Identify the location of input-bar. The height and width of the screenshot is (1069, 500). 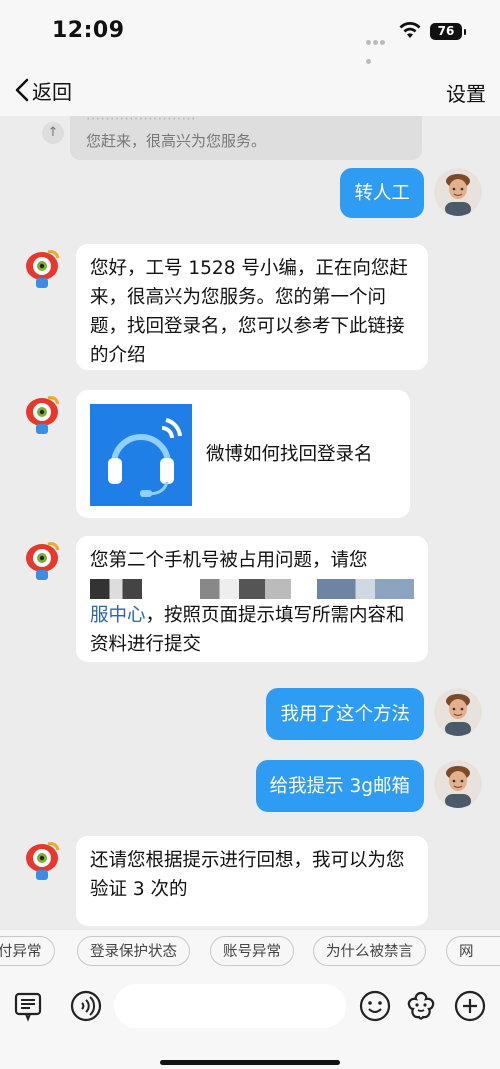
(250, 1021).